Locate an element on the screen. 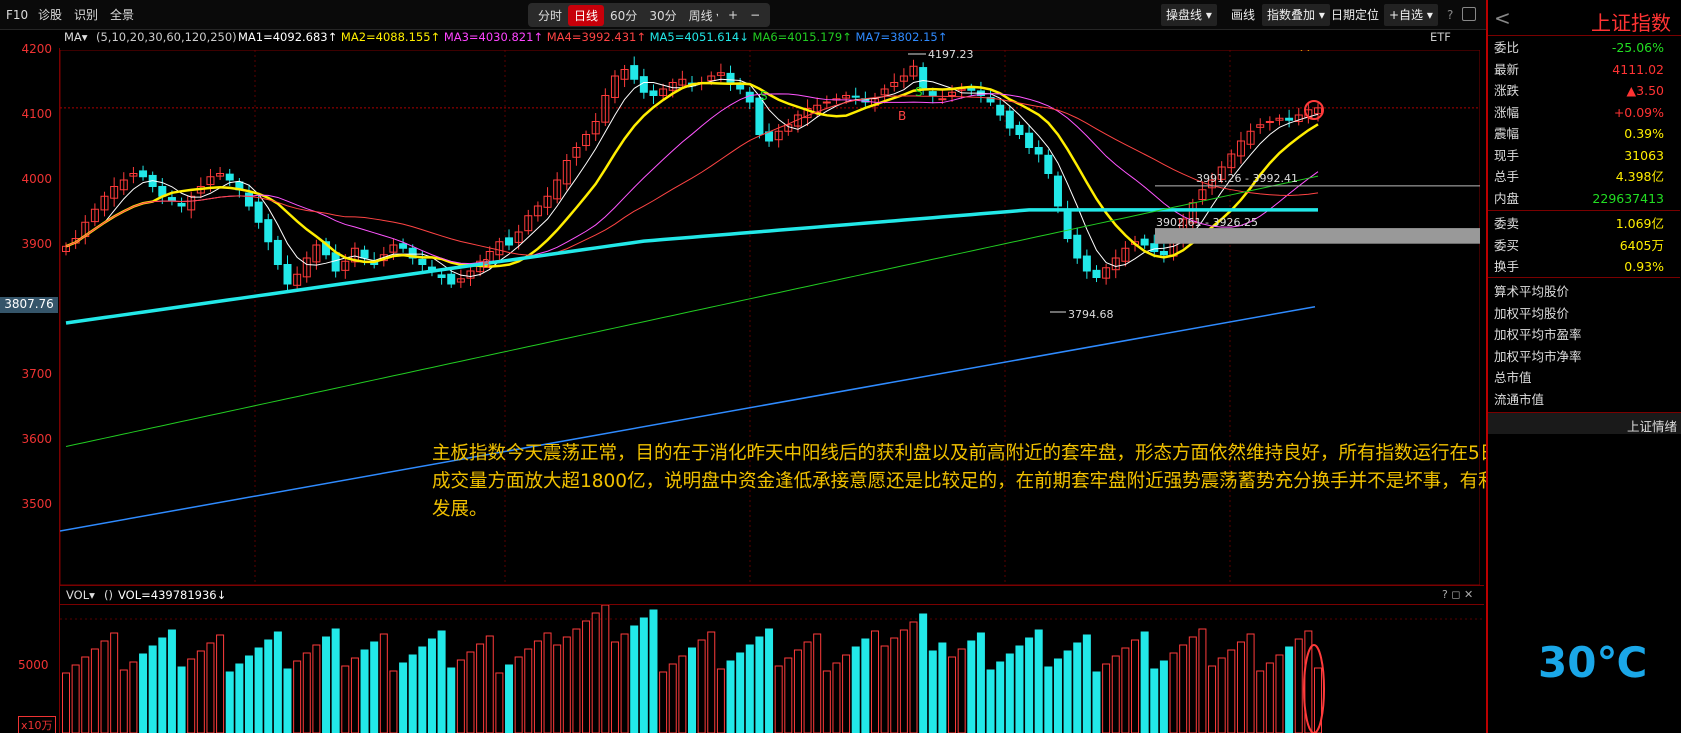 This screenshot has width=1681, height=733. sentiment-tab: 上证情绪 is located at coordinates (1652, 425).